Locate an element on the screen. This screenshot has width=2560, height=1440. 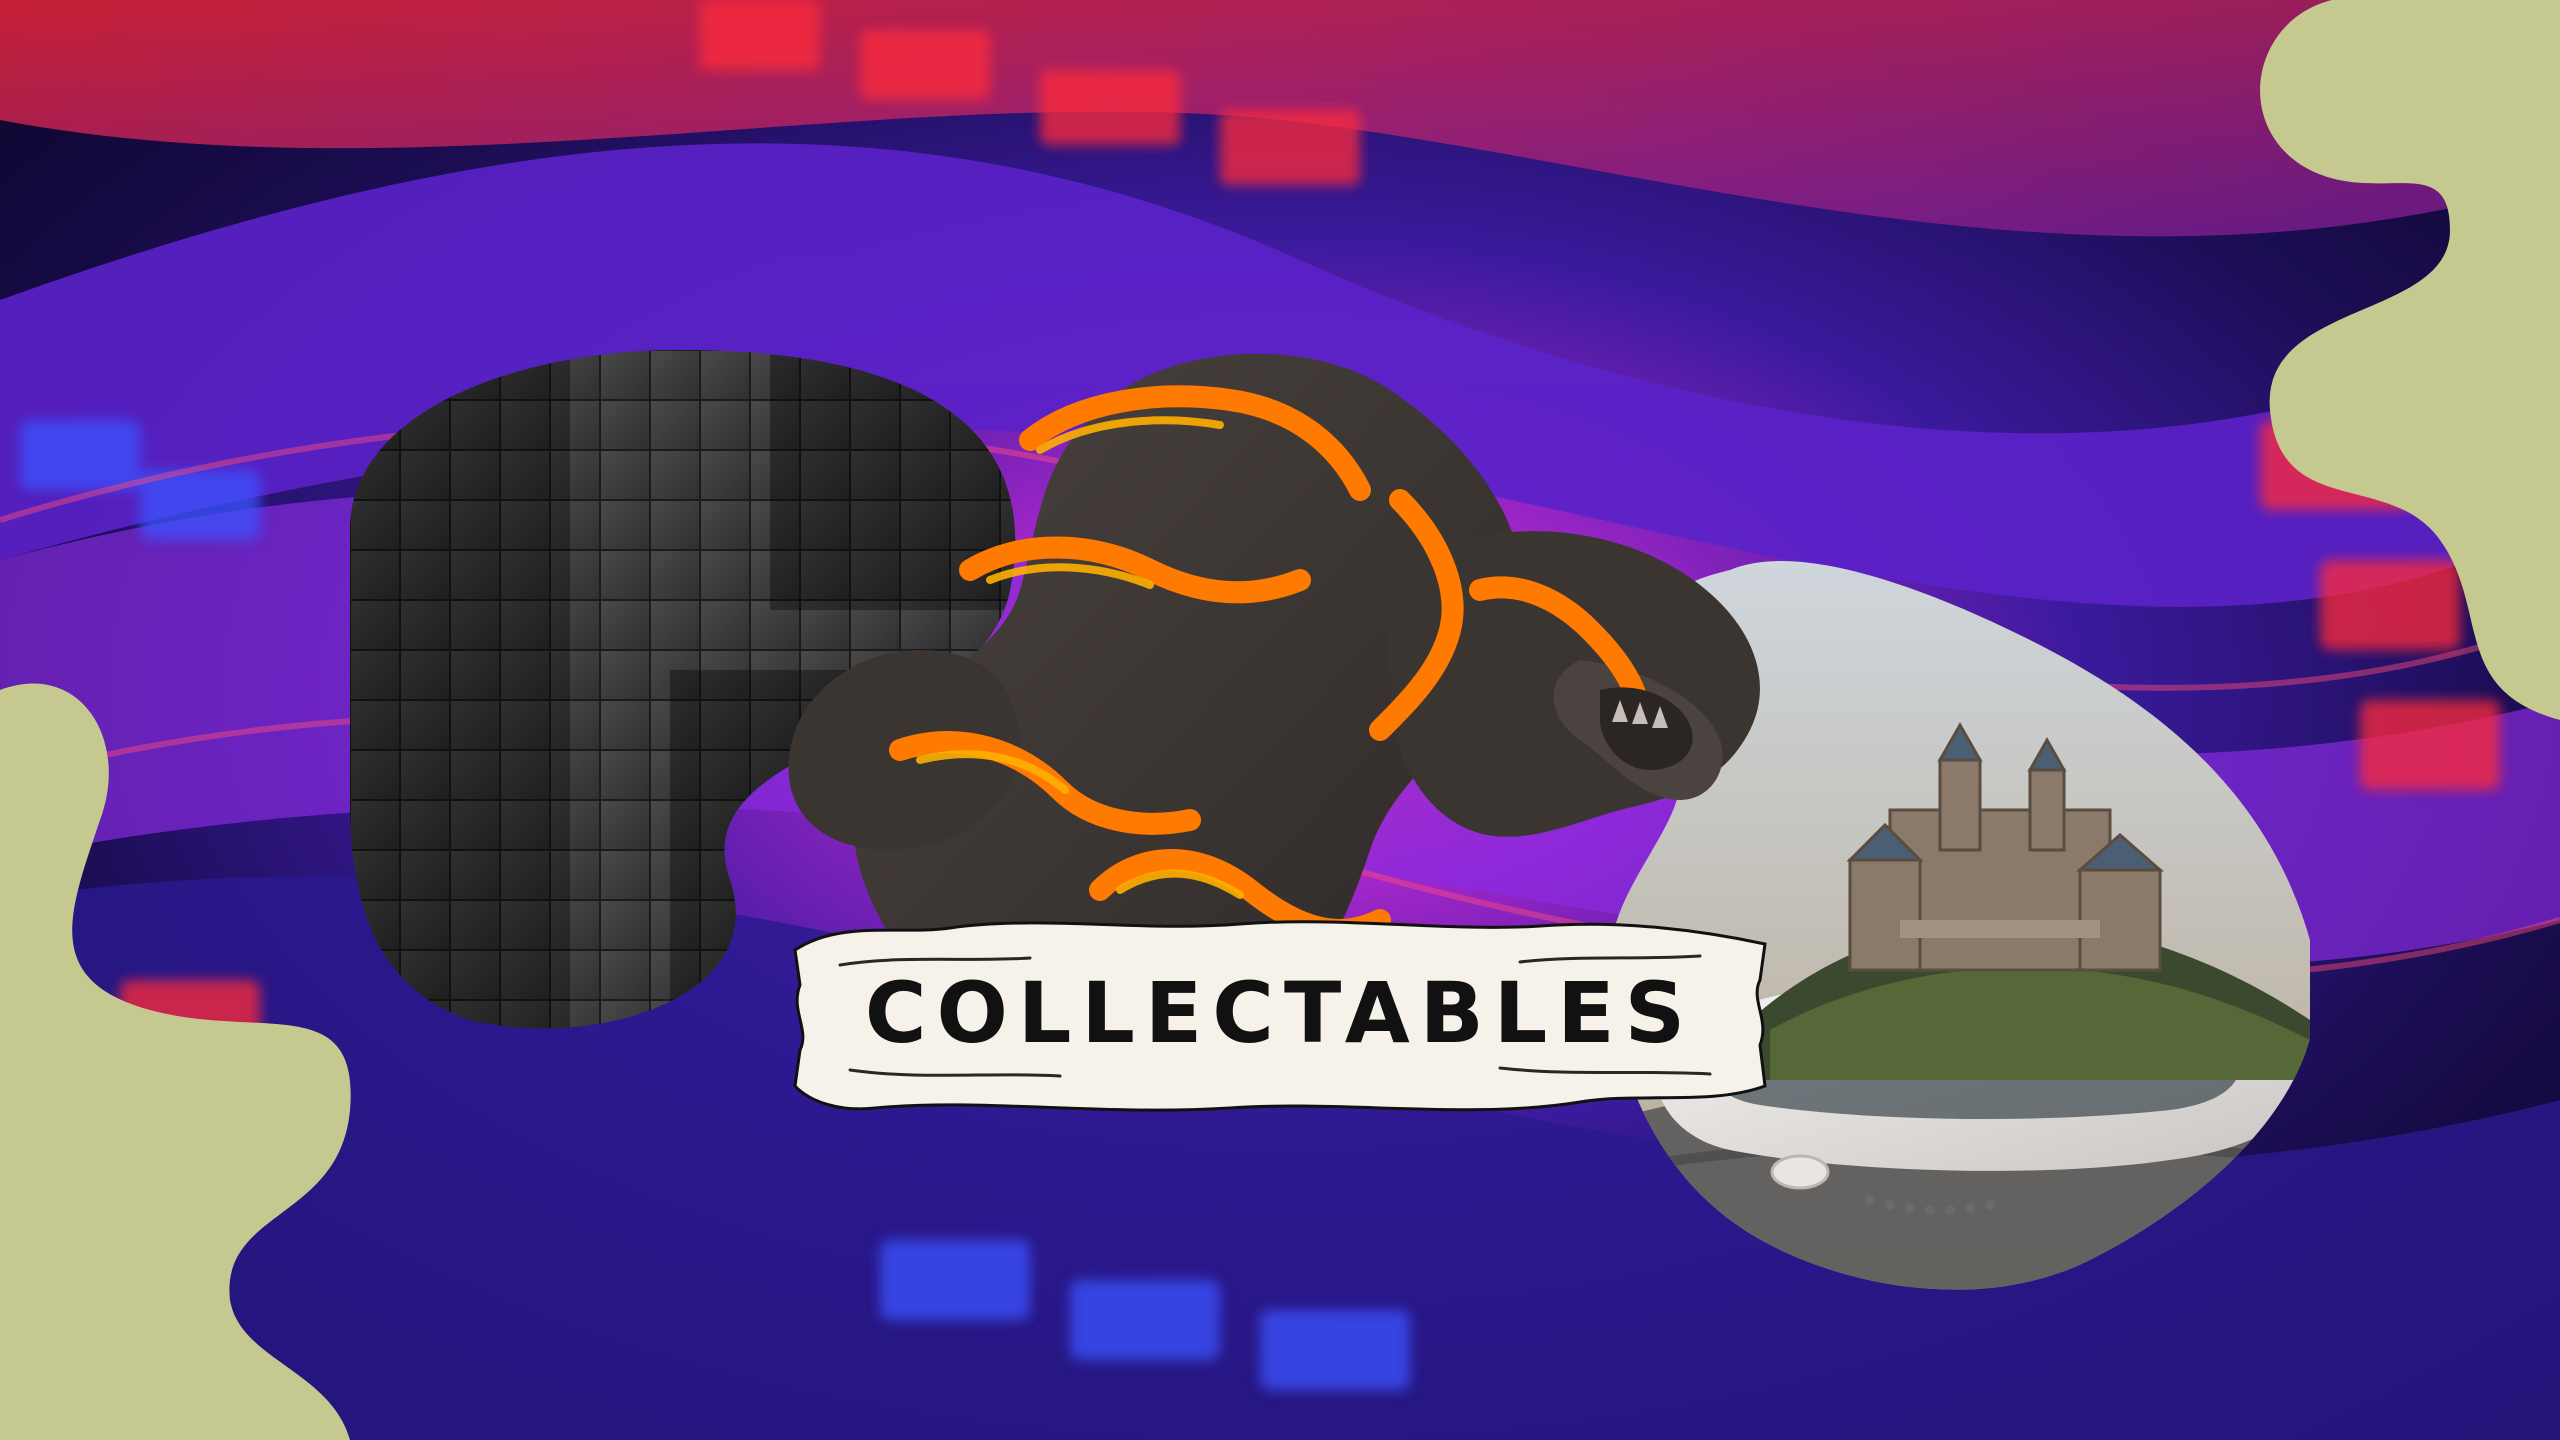
bottom-left-green-blob-shape is located at coordinates (175, 1061).